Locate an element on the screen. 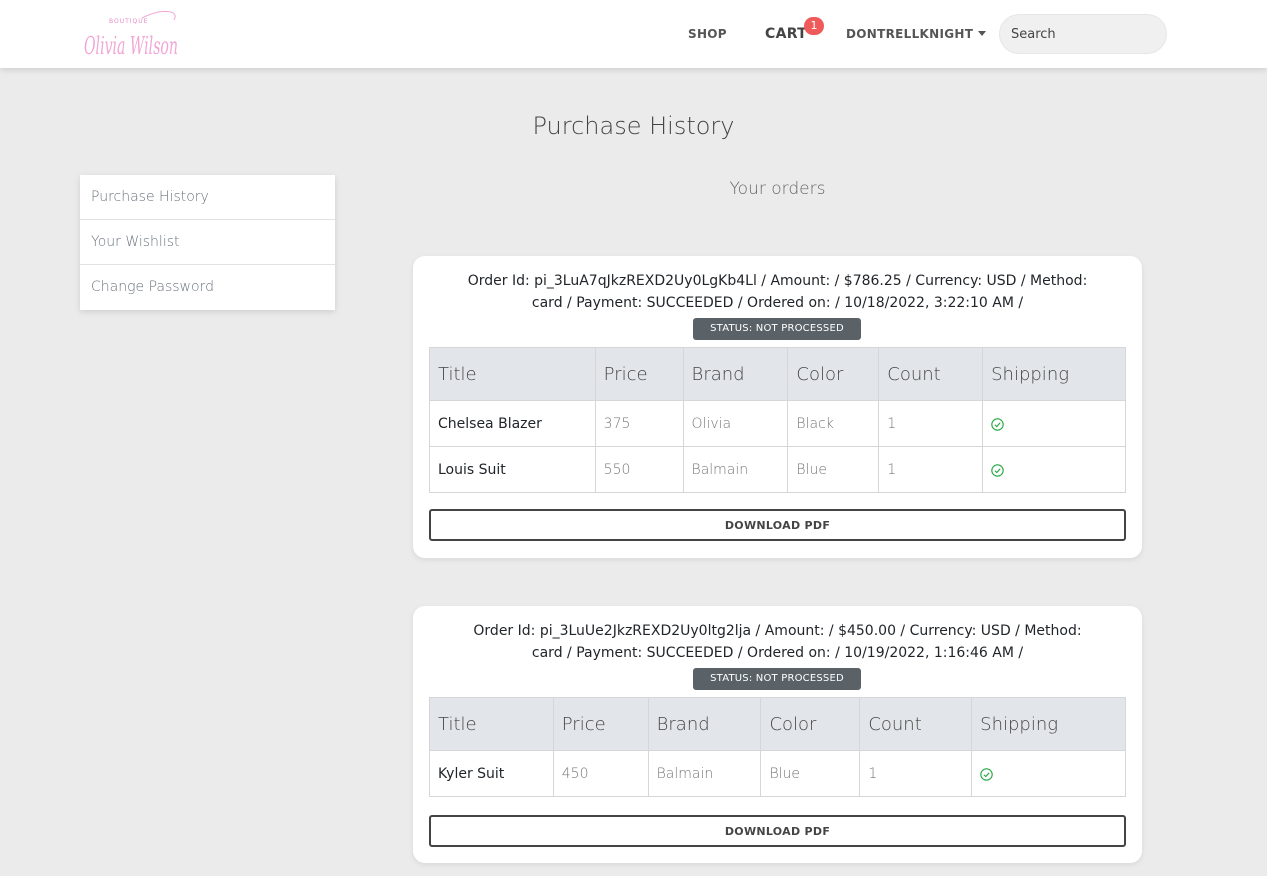 The height and width of the screenshot is (876, 1267). sidebar-item-change-password: Change Password is located at coordinates (207, 287).